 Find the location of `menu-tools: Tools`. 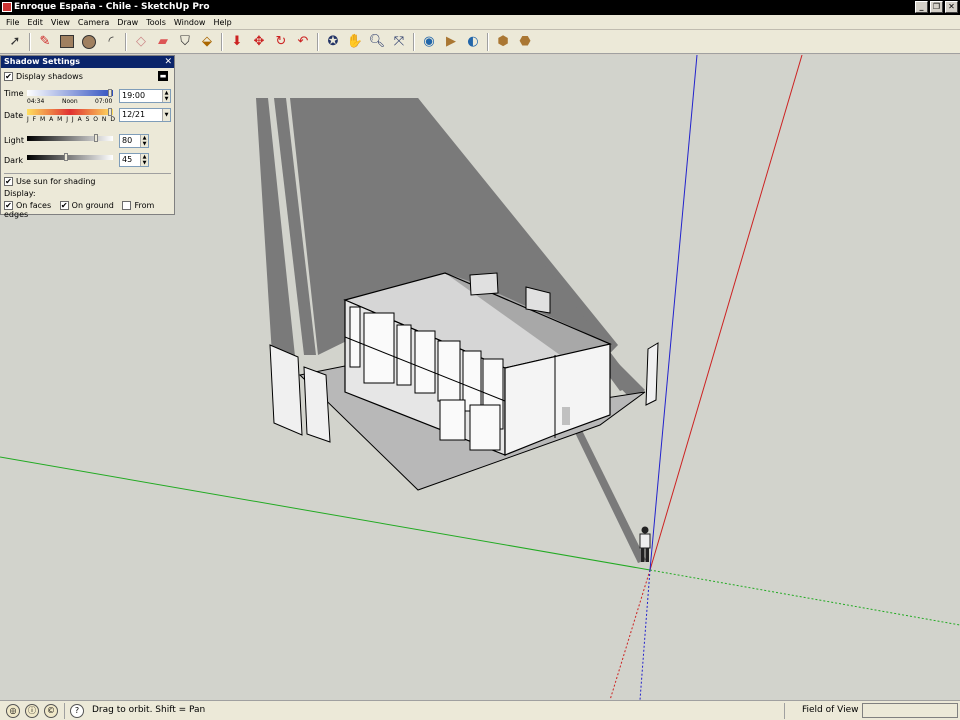

menu-tools: Tools is located at coordinates (156, 22).